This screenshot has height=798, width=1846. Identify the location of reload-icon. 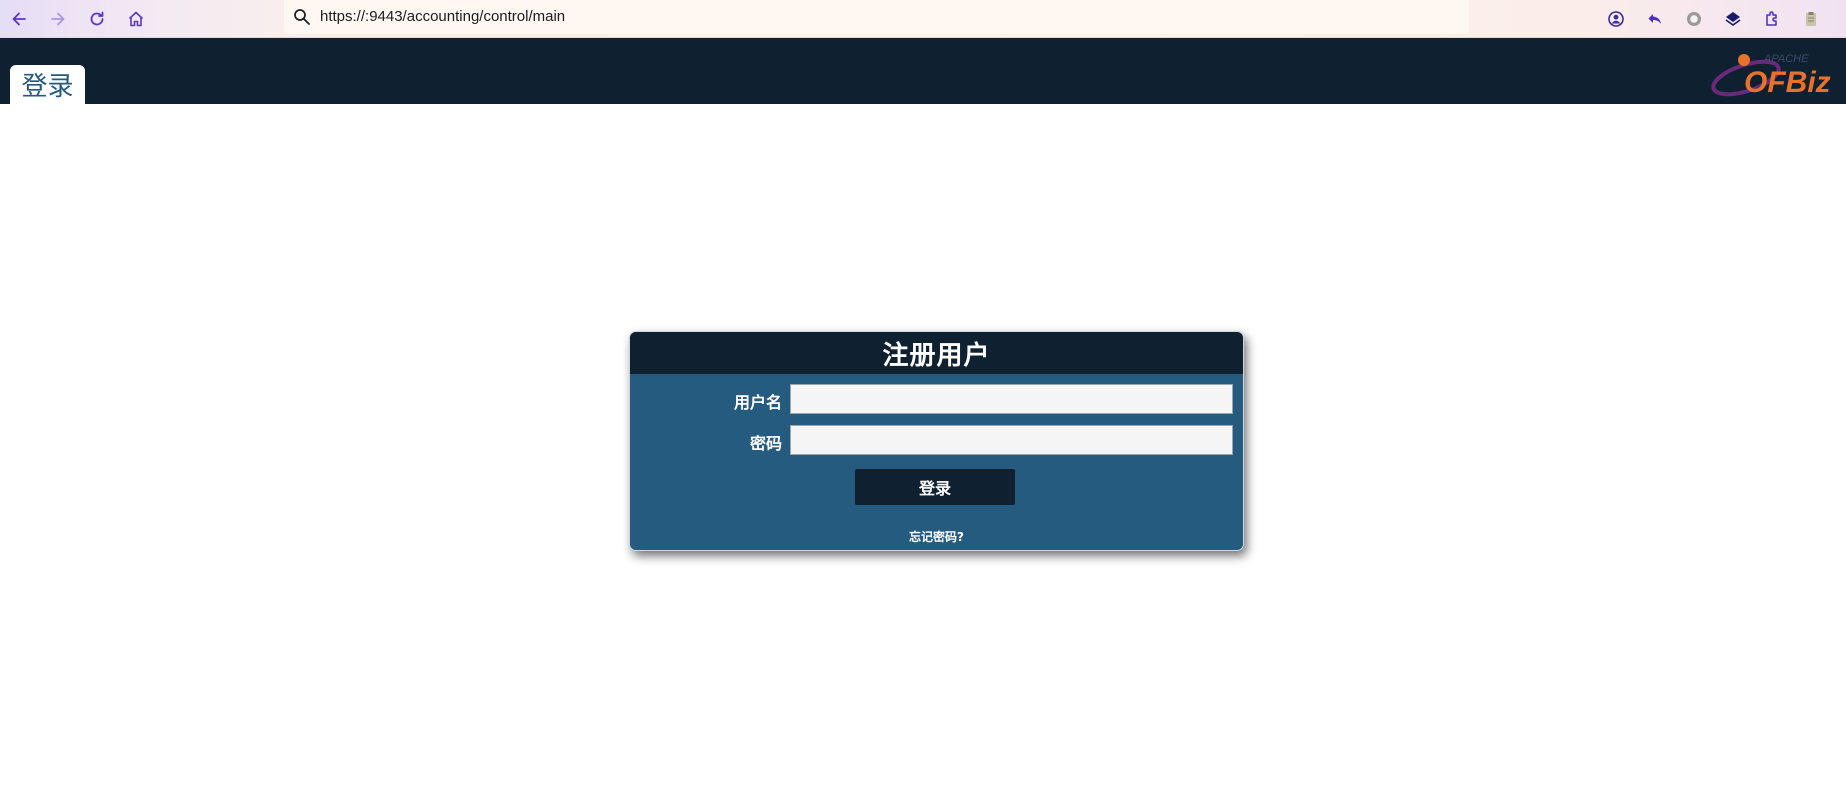
(97, 19).